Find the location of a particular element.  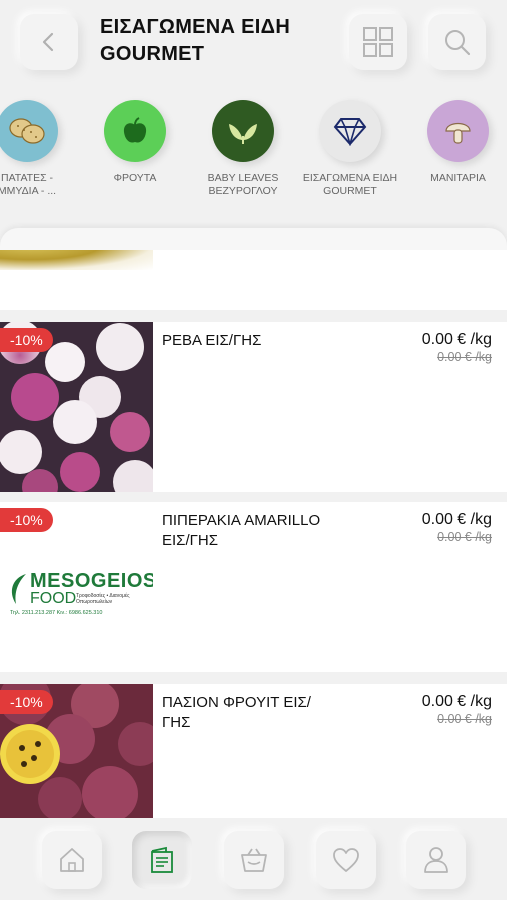

basket-icon is located at coordinates (254, 860).